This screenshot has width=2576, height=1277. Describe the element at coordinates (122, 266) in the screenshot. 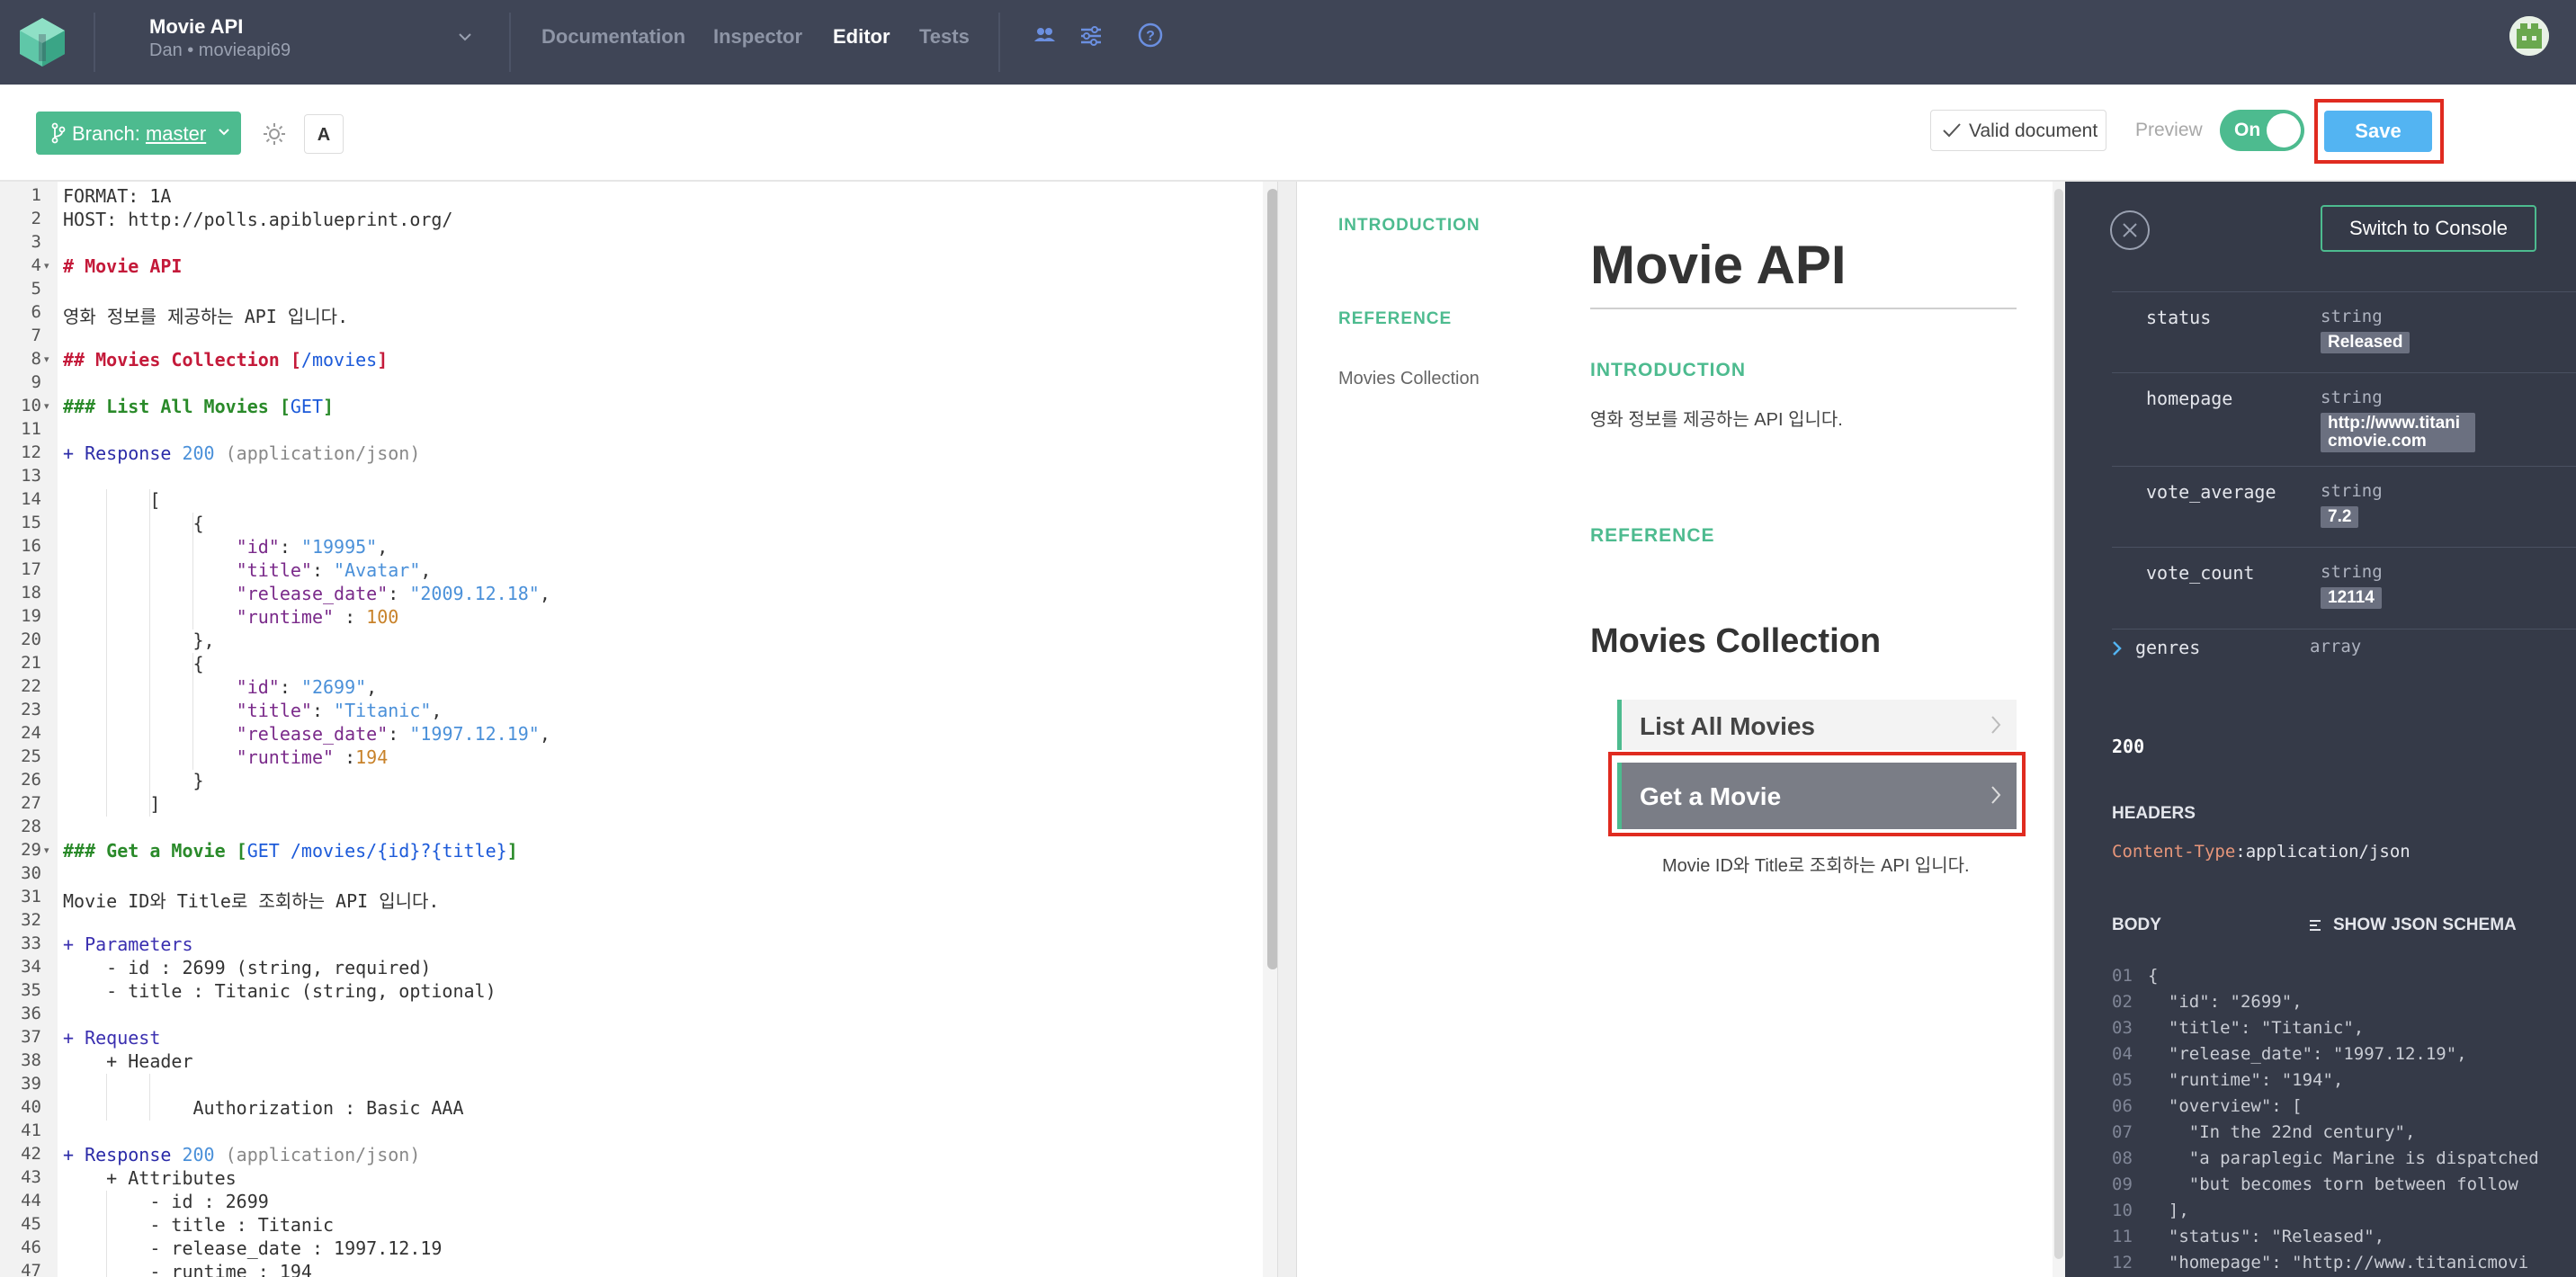

I see `code-line: # Movie API` at that location.